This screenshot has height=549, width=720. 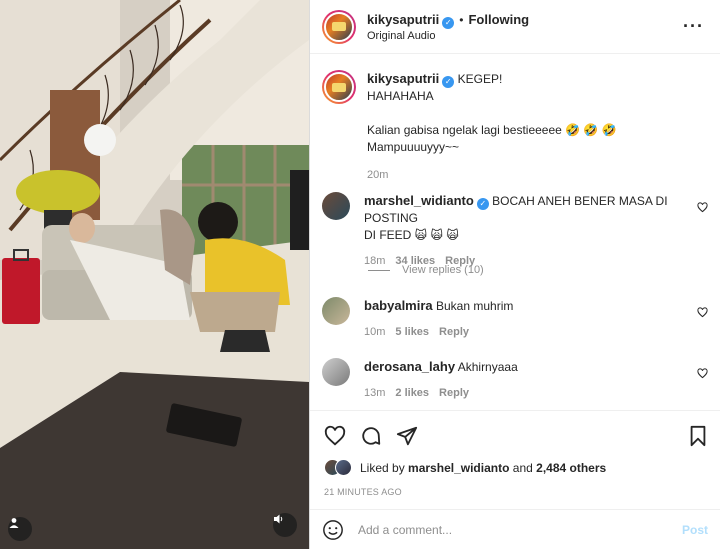 What do you see at coordinates (409, 366) in the screenshot?
I see `commenter-username: derosana_lahy` at bounding box center [409, 366].